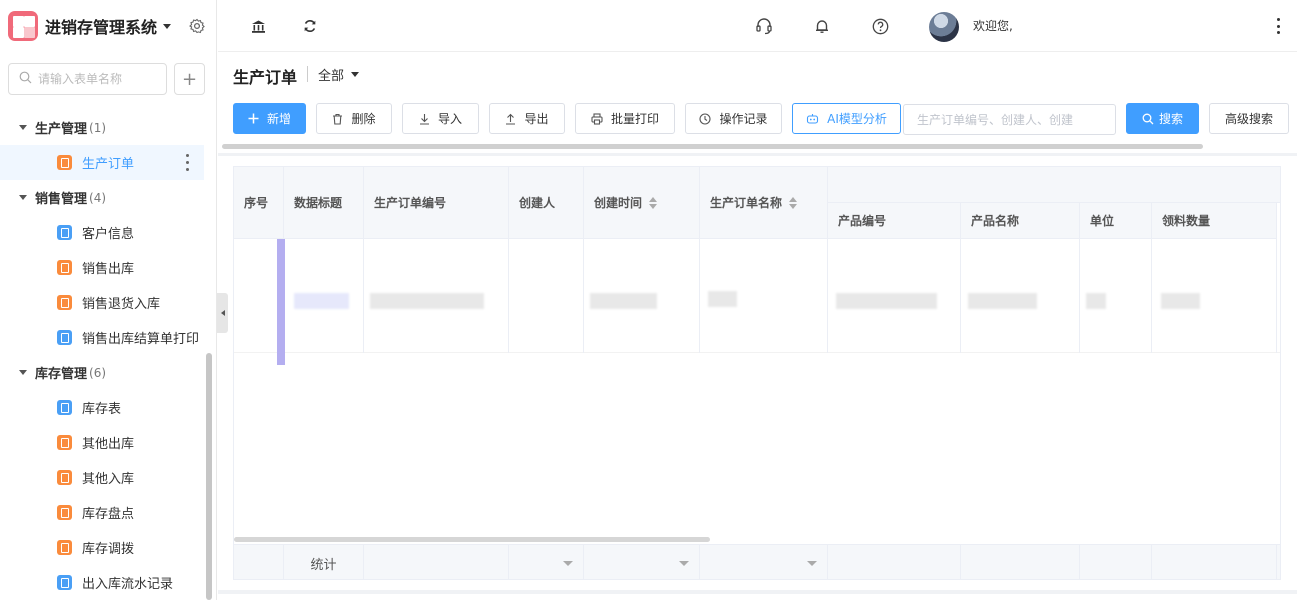 This screenshot has height=600, width=1297. I want to click on column-header-pick-qty: 领料数量, so click(1214, 221).